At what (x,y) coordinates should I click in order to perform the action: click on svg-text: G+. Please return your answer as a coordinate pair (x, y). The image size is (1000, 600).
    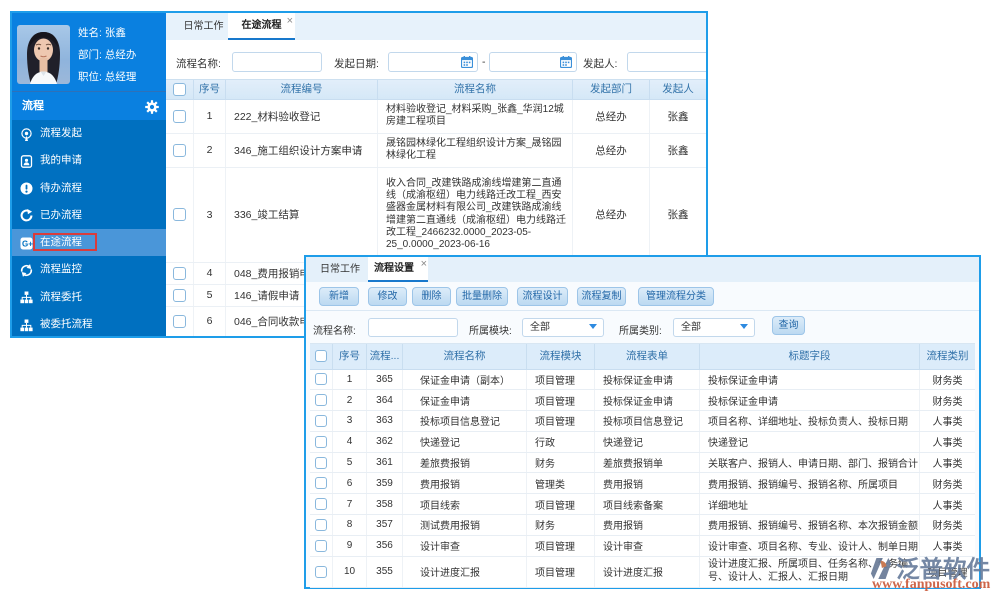
    Looking at the image, I should click on (27, 243).